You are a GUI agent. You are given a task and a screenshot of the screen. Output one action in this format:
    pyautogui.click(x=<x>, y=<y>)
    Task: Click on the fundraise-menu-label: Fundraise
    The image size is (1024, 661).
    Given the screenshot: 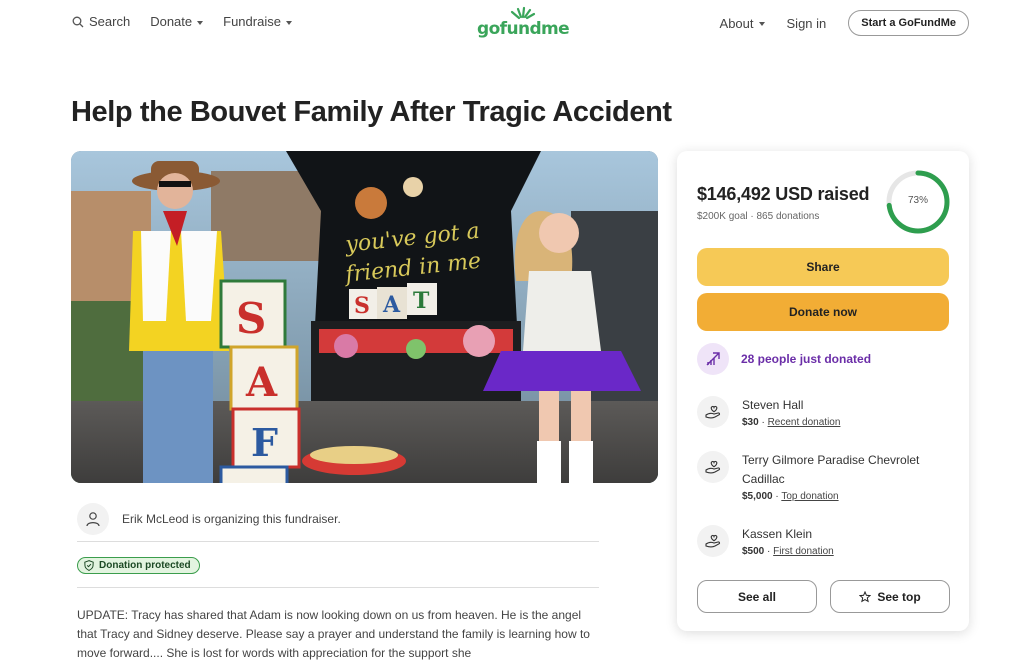 What is the action you would take?
    pyautogui.click(x=252, y=21)
    